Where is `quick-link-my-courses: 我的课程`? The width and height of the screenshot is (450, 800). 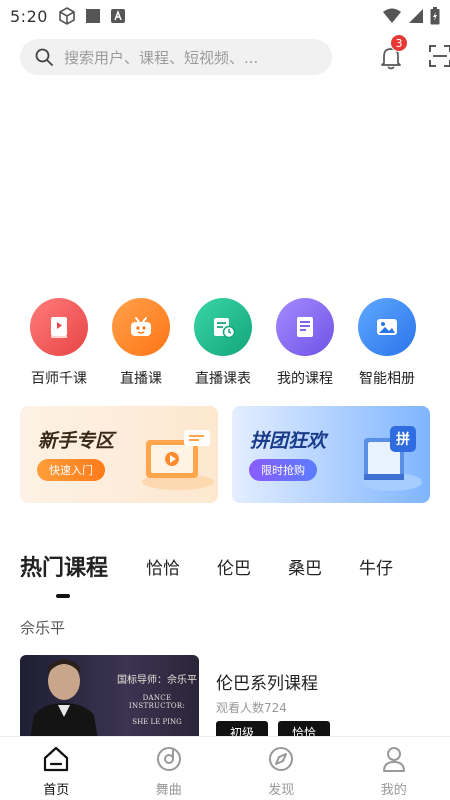
quick-link-my-courses: 我的课程 is located at coordinates (305, 343).